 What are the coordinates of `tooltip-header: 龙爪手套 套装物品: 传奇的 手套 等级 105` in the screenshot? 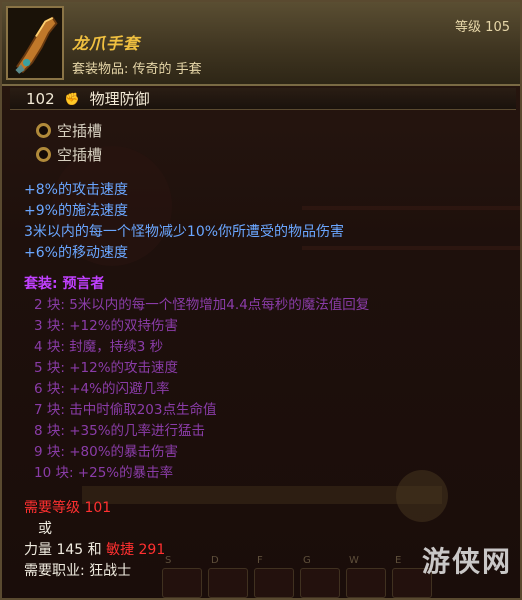 It's located at (261, 44).